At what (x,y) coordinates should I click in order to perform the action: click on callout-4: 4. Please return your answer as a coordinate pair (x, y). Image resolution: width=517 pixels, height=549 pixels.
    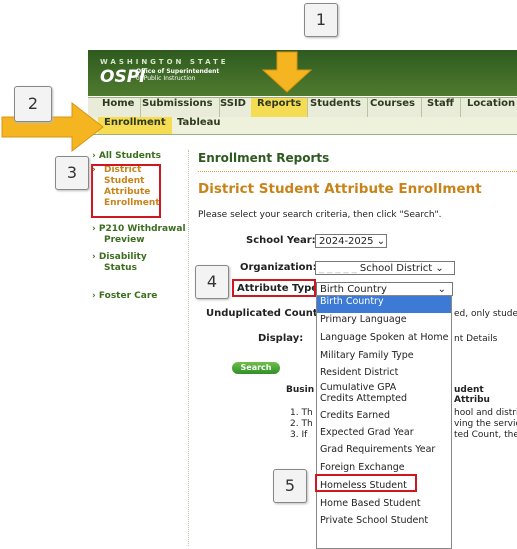
    Looking at the image, I should click on (212, 282).